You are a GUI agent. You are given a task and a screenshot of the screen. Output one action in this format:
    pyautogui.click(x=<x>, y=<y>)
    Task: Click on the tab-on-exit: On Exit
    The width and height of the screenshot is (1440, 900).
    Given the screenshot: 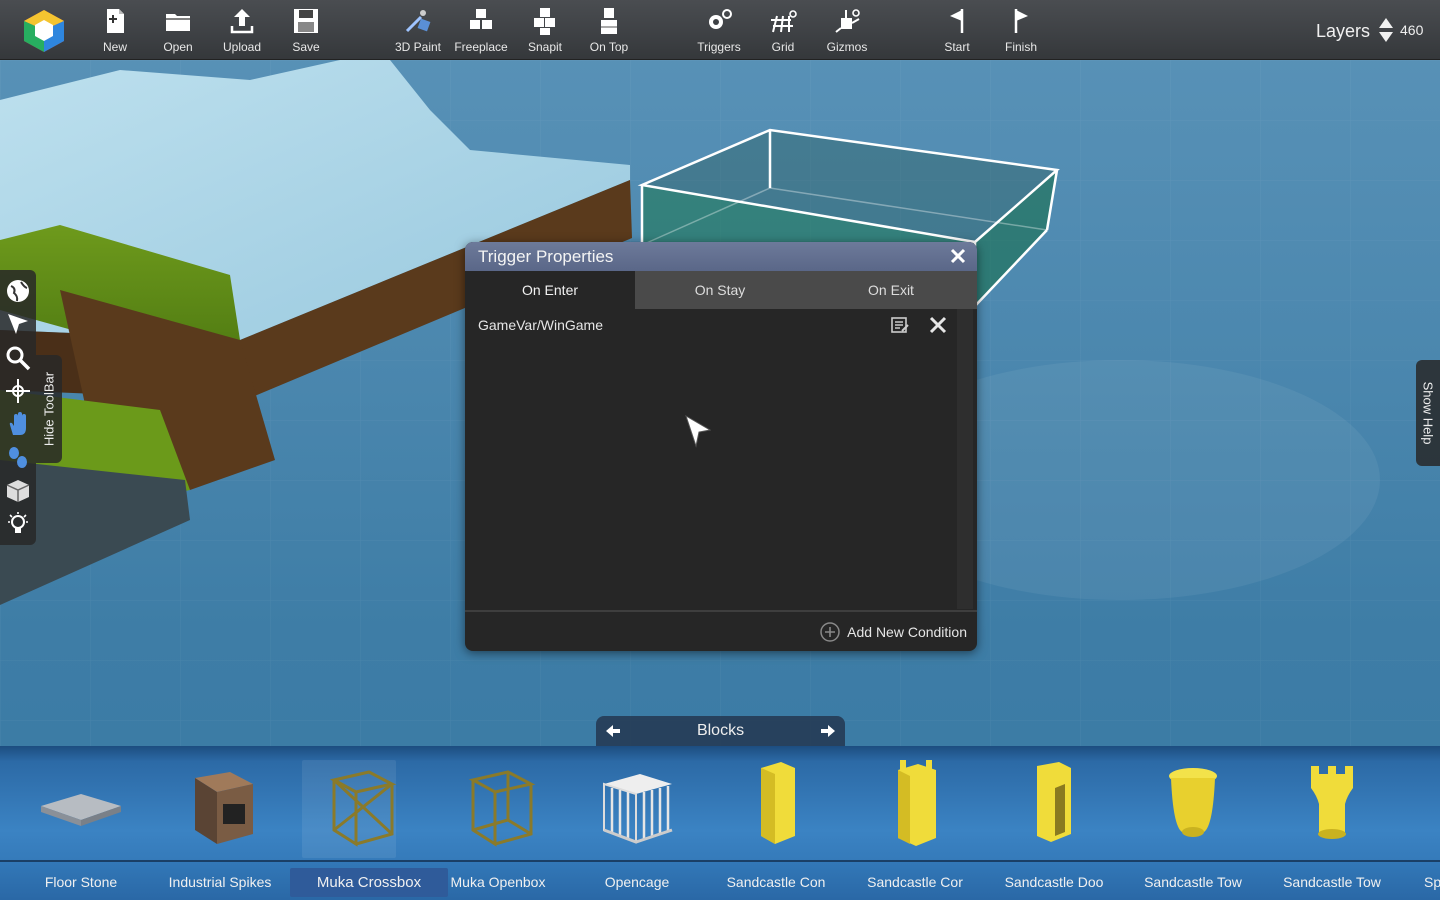 What is the action you would take?
    pyautogui.click(x=891, y=290)
    